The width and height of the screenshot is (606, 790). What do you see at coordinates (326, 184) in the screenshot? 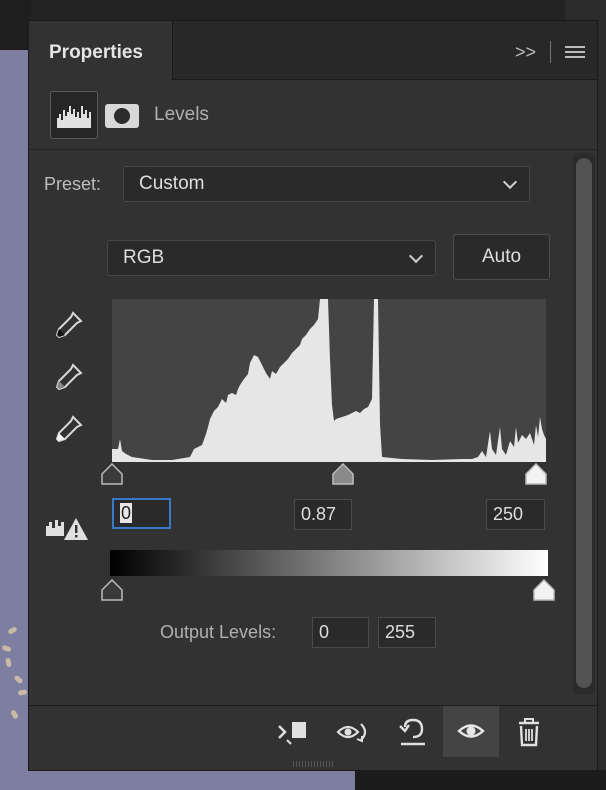
I see `preset-select: Custom` at bounding box center [326, 184].